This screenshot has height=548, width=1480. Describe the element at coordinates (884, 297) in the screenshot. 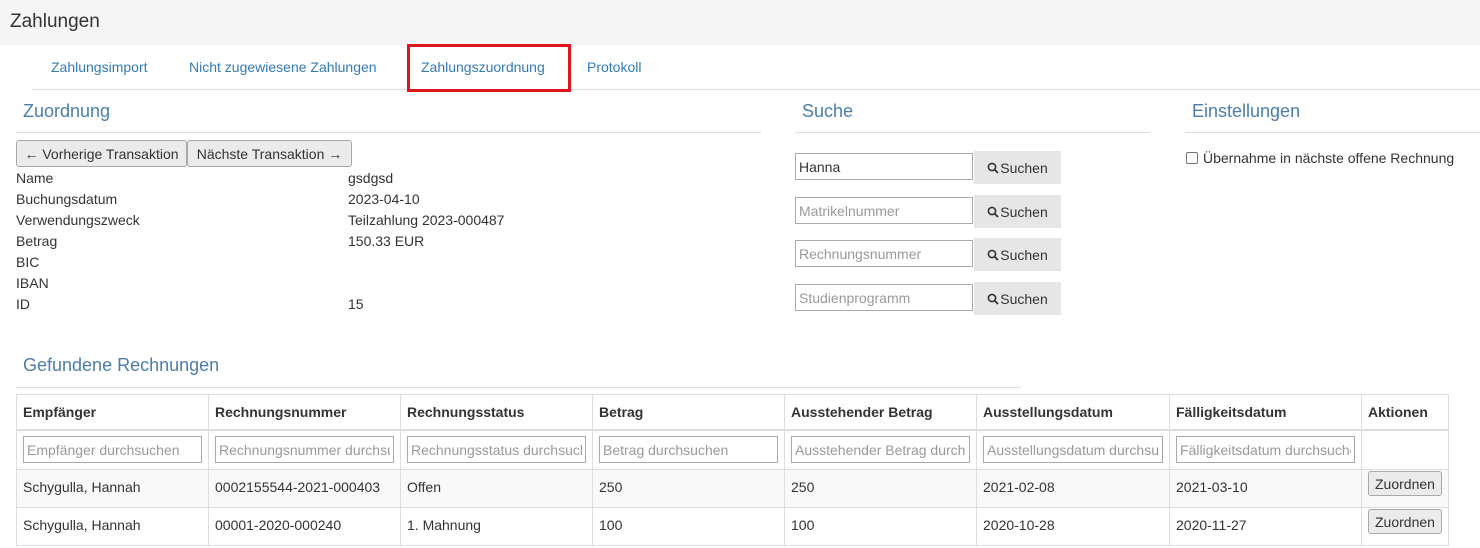

I see `studienprogramm-search-input` at that location.